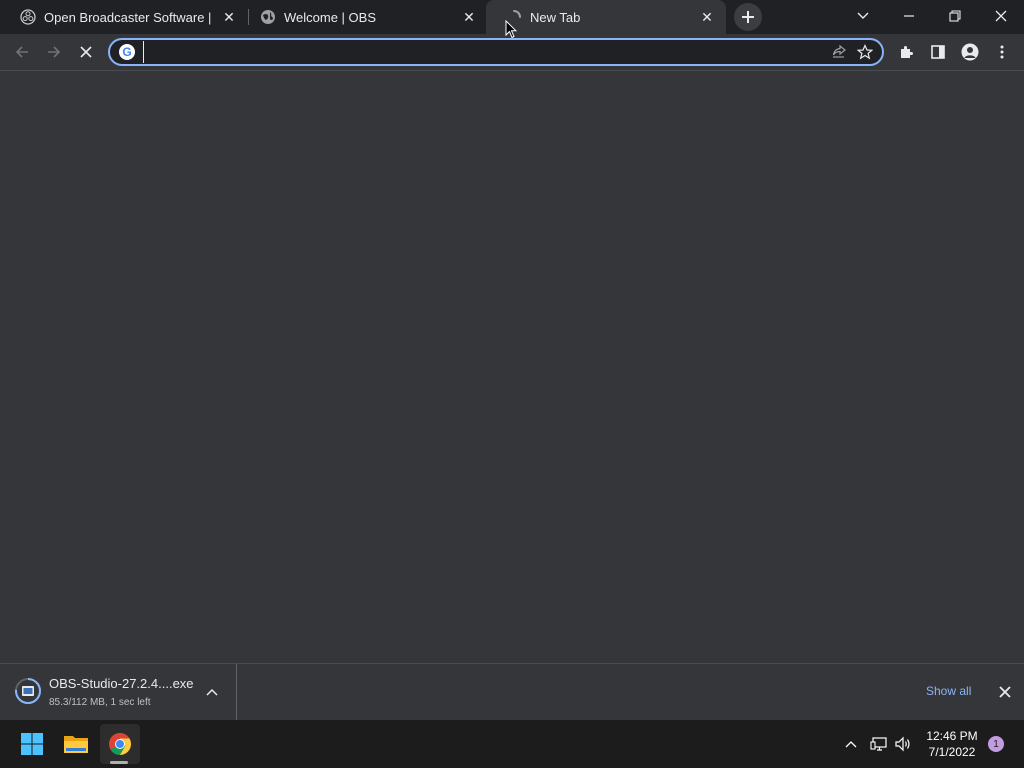 Image resolution: width=1024 pixels, height=768 pixels. I want to click on profile-button, so click(970, 52).